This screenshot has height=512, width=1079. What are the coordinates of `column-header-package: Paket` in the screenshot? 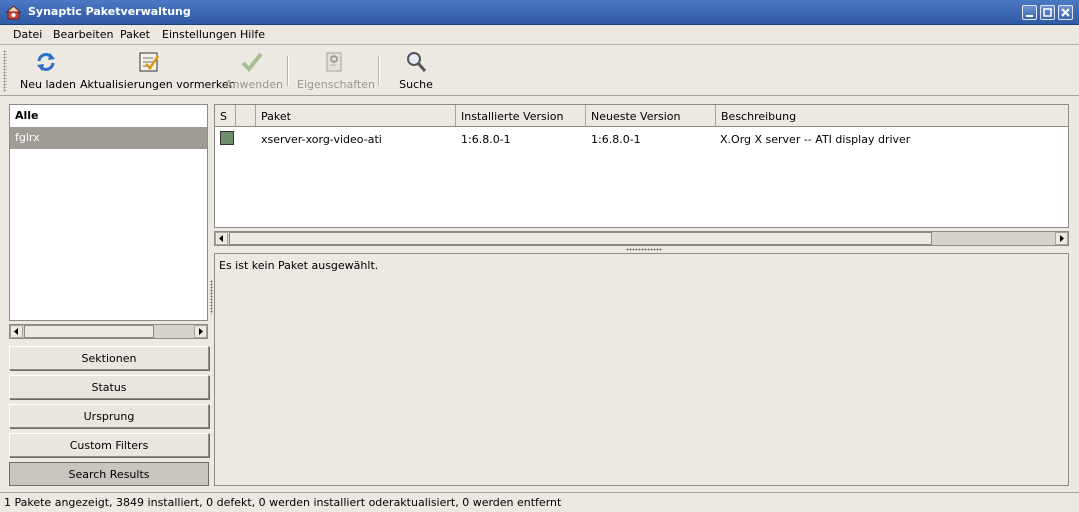 It's located at (356, 116).